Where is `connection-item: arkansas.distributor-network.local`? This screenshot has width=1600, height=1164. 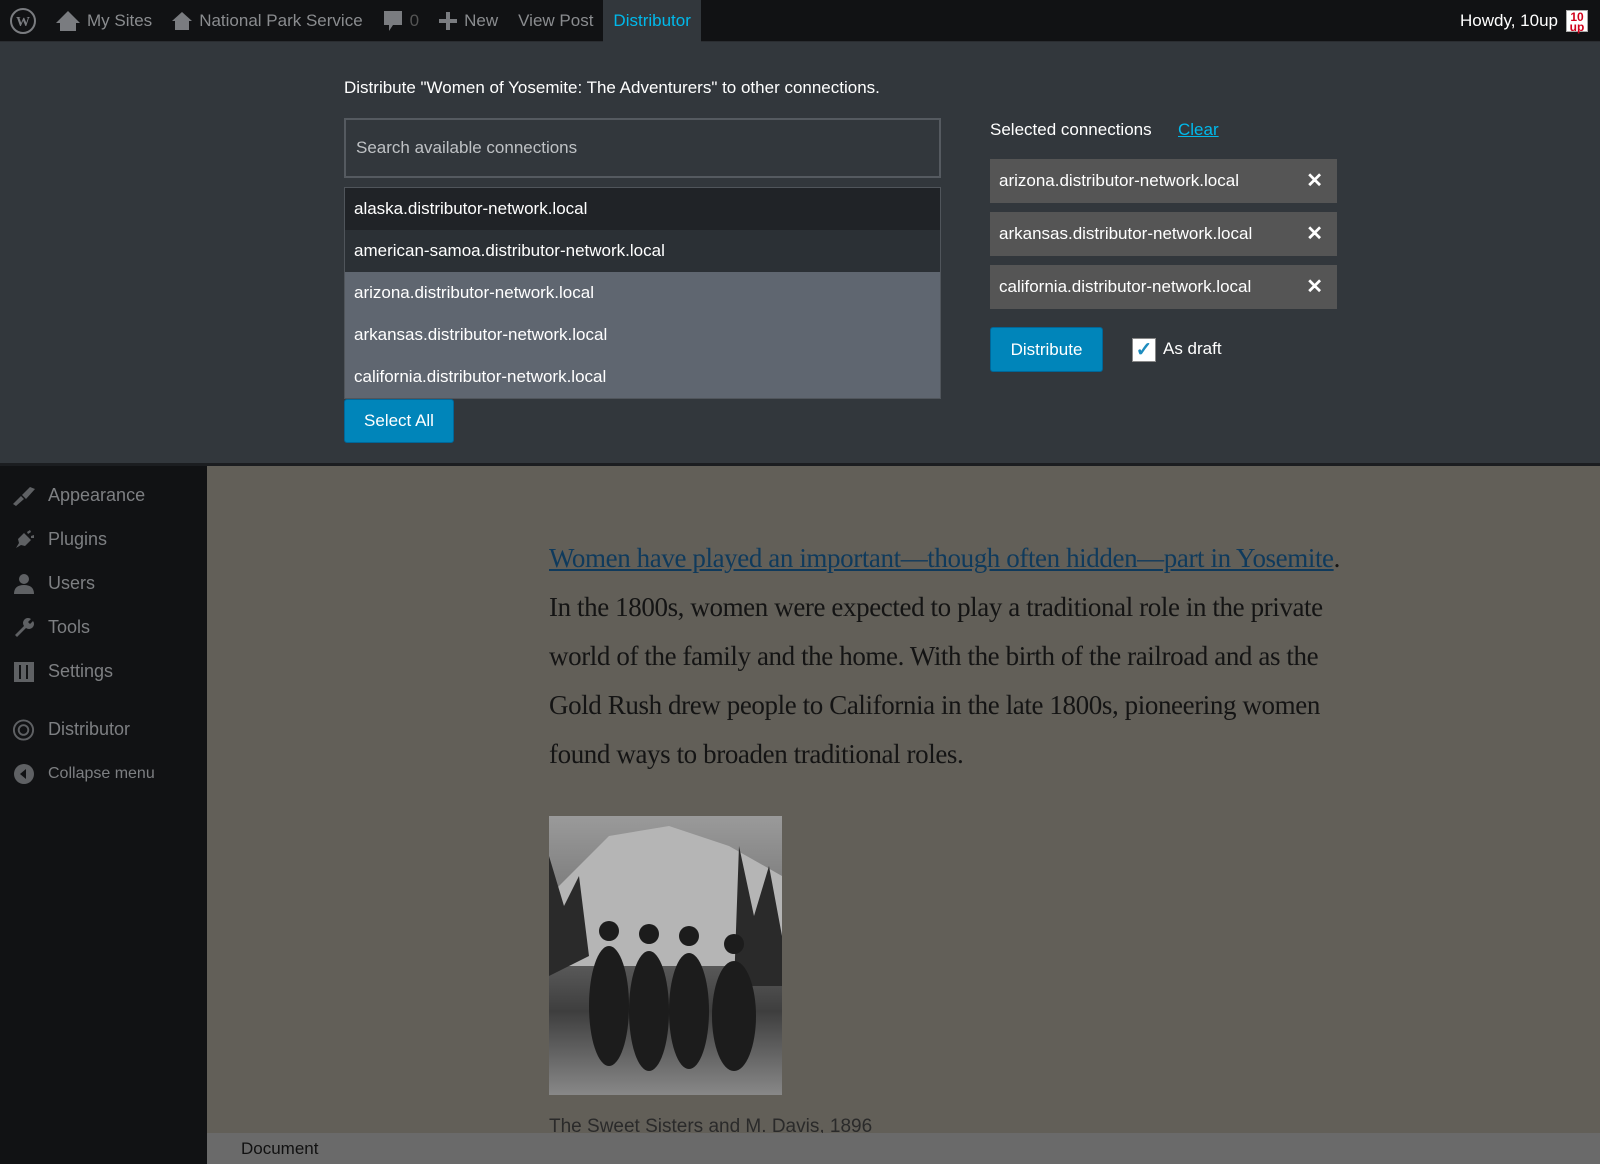 connection-item: arkansas.distributor-network.local is located at coordinates (642, 335).